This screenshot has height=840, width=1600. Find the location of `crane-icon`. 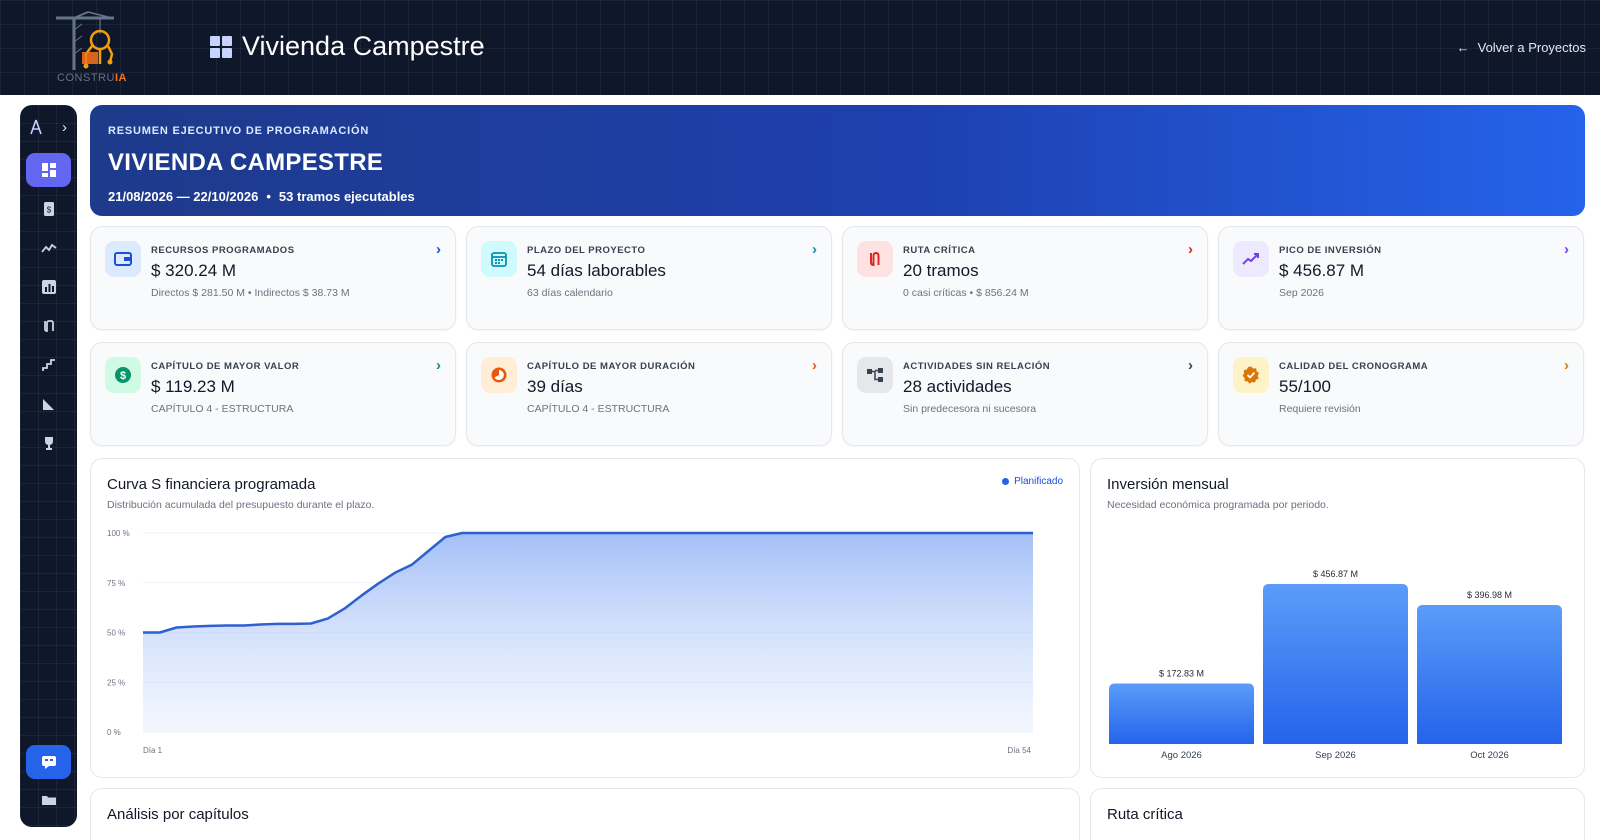

crane-icon is located at coordinates (85, 40).